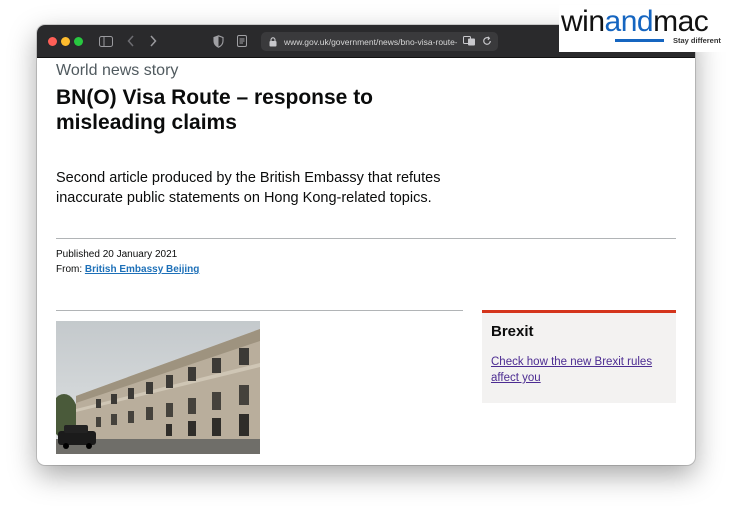  I want to click on published-date: Published 20 January 2021, so click(117, 254).